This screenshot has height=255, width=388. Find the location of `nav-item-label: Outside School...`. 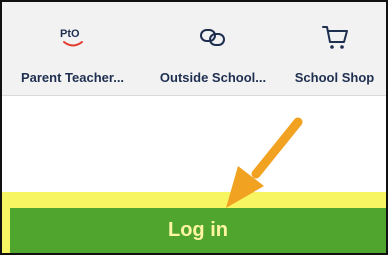

nav-item-label: Outside School... is located at coordinates (213, 77).